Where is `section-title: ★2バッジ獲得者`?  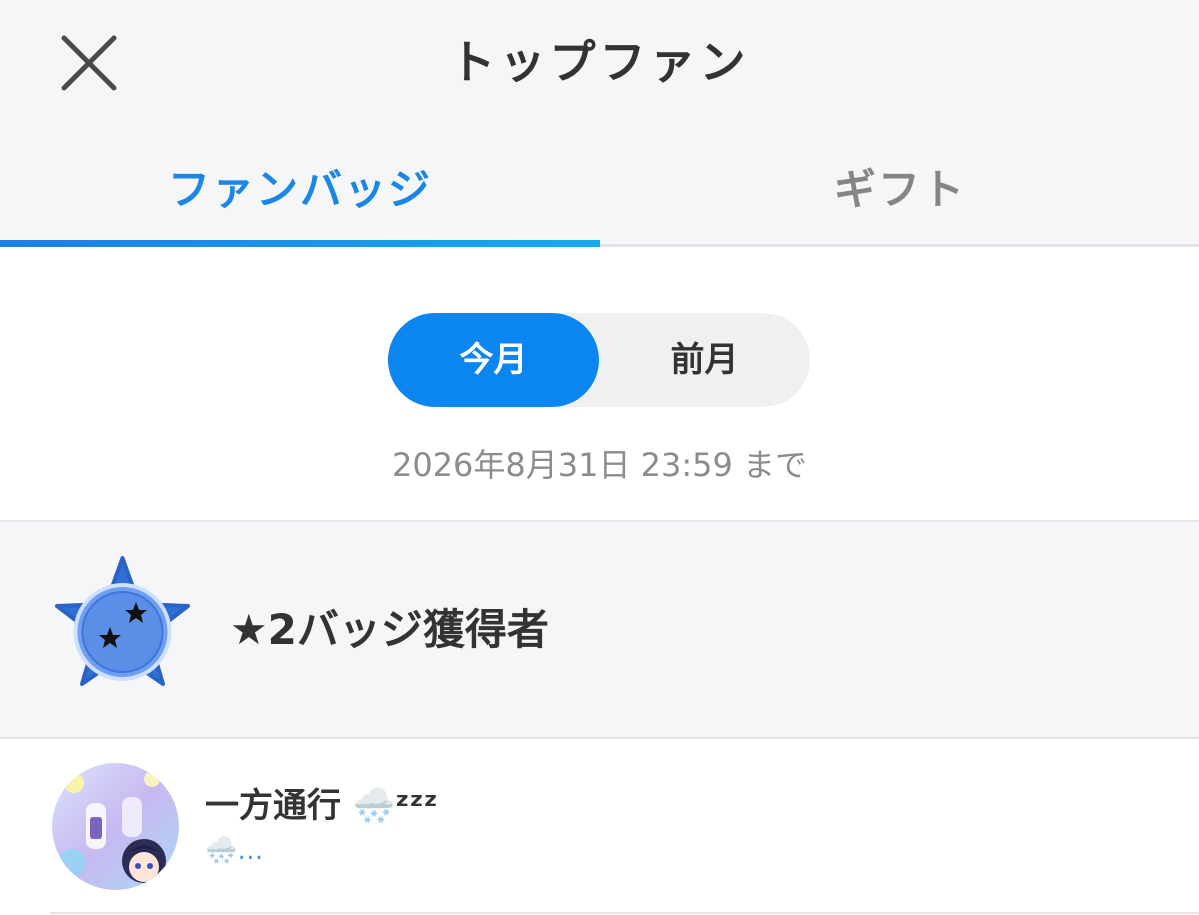 section-title: ★2バッジ獲得者 is located at coordinates (389, 629).